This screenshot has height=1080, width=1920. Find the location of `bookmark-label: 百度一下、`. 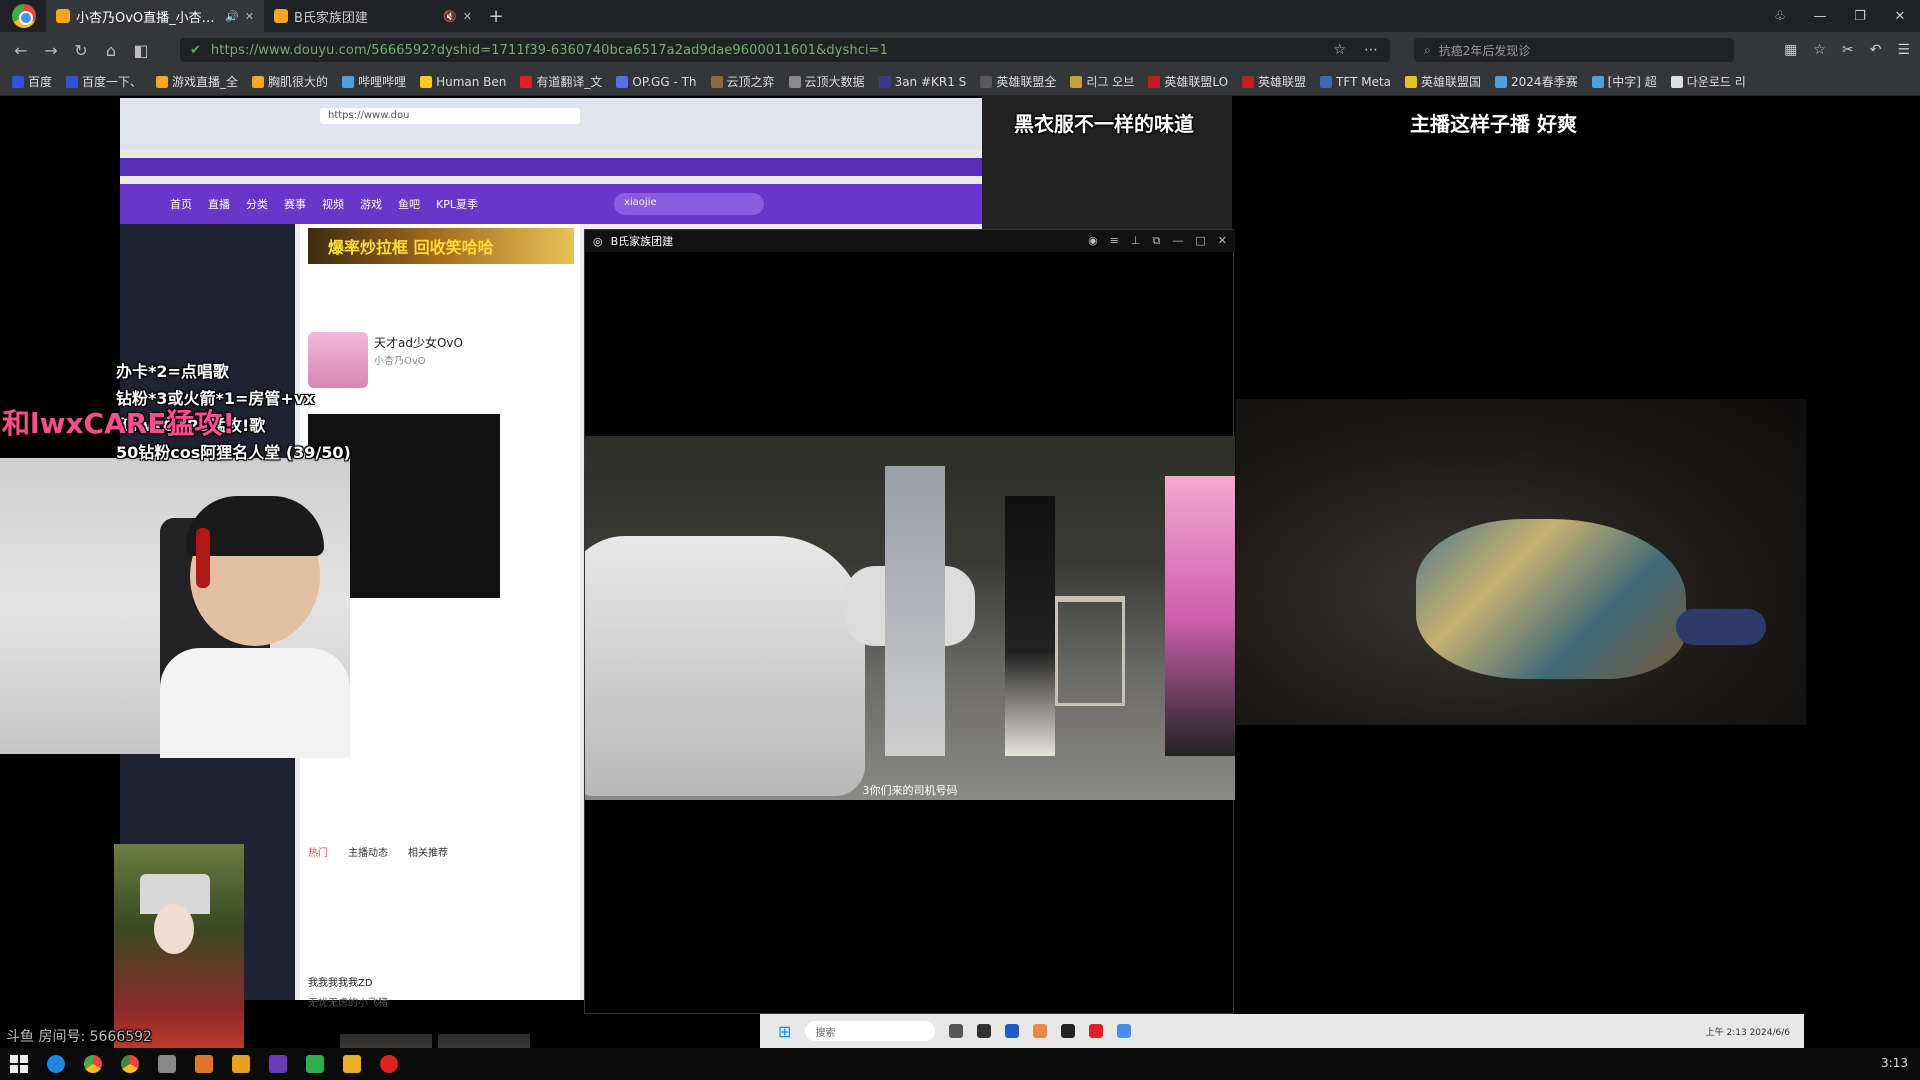

bookmark-label: 百度一下、 is located at coordinates (112, 82).